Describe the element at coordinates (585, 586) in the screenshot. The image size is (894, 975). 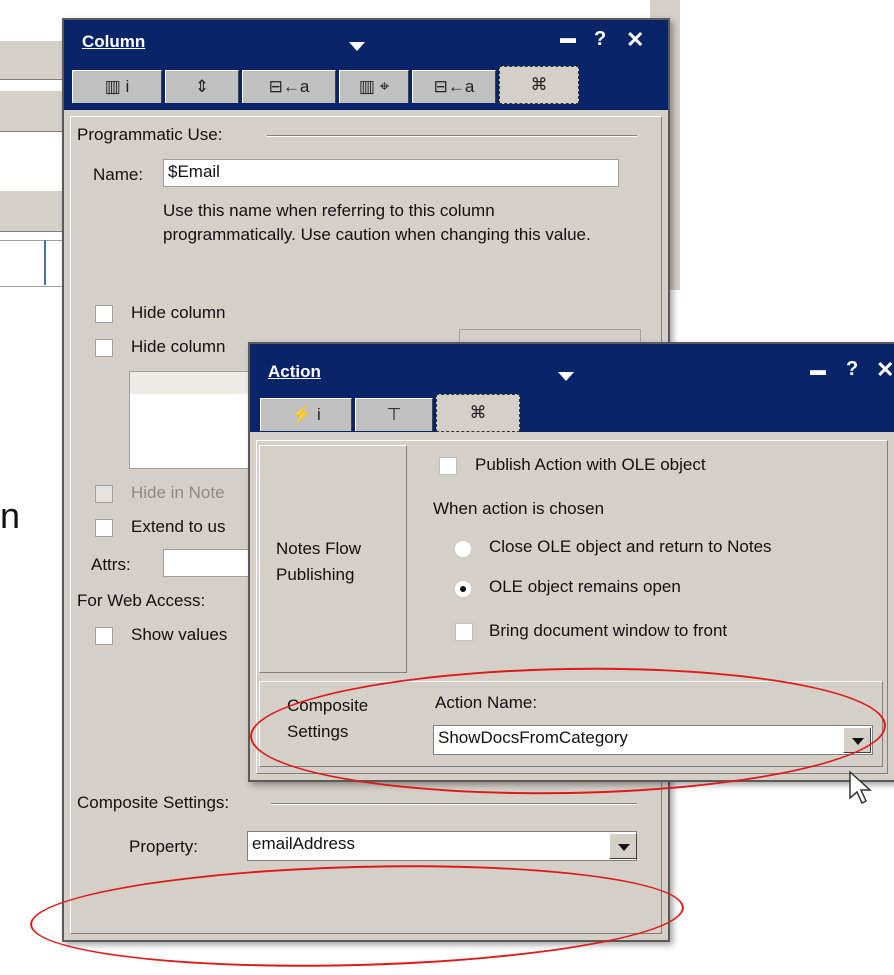
I see `radio-ole-remains-open-label: OLE object remains open` at that location.